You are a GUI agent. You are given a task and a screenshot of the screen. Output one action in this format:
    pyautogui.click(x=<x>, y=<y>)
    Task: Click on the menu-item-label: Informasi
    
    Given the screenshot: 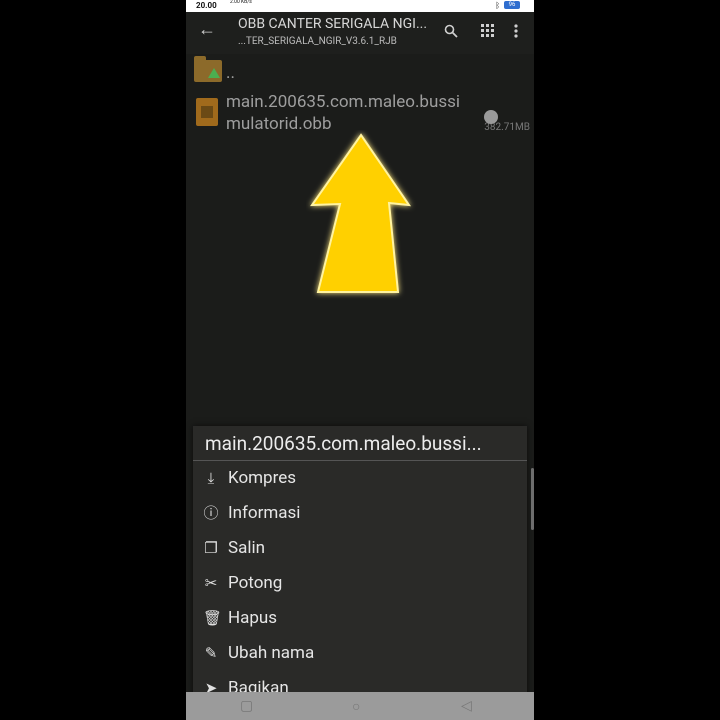 What is the action you would take?
    pyautogui.click(x=264, y=513)
    